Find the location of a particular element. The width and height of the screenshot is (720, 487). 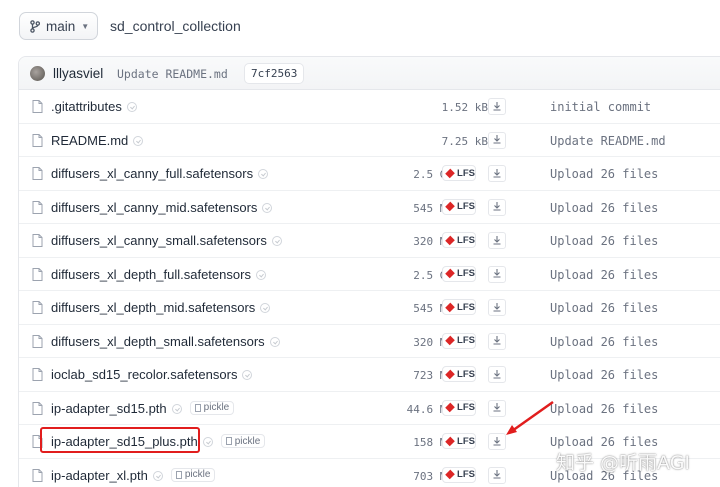

last-commit-message: initial commit is located at coordinates (600, 107).